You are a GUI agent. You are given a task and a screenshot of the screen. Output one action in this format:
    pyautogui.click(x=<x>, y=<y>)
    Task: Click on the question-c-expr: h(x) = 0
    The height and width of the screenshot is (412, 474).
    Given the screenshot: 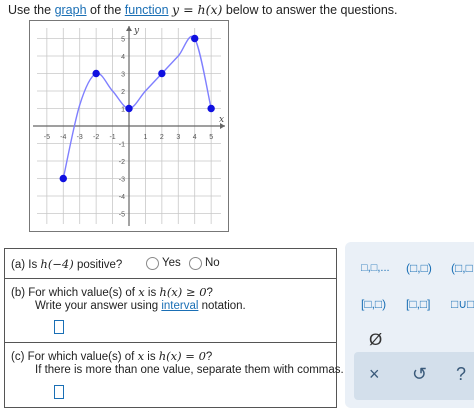 What is the action you would take?
    pyautogui.click(x=182, y=356)
    